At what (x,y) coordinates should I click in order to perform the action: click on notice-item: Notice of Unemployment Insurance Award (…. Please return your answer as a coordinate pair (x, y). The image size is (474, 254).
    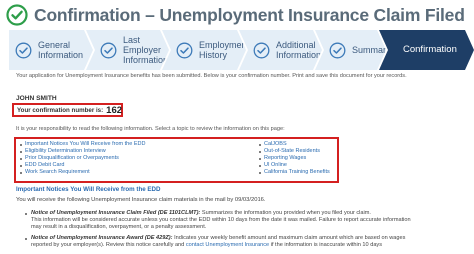
    Looking at the image, I should click on (218, 242).